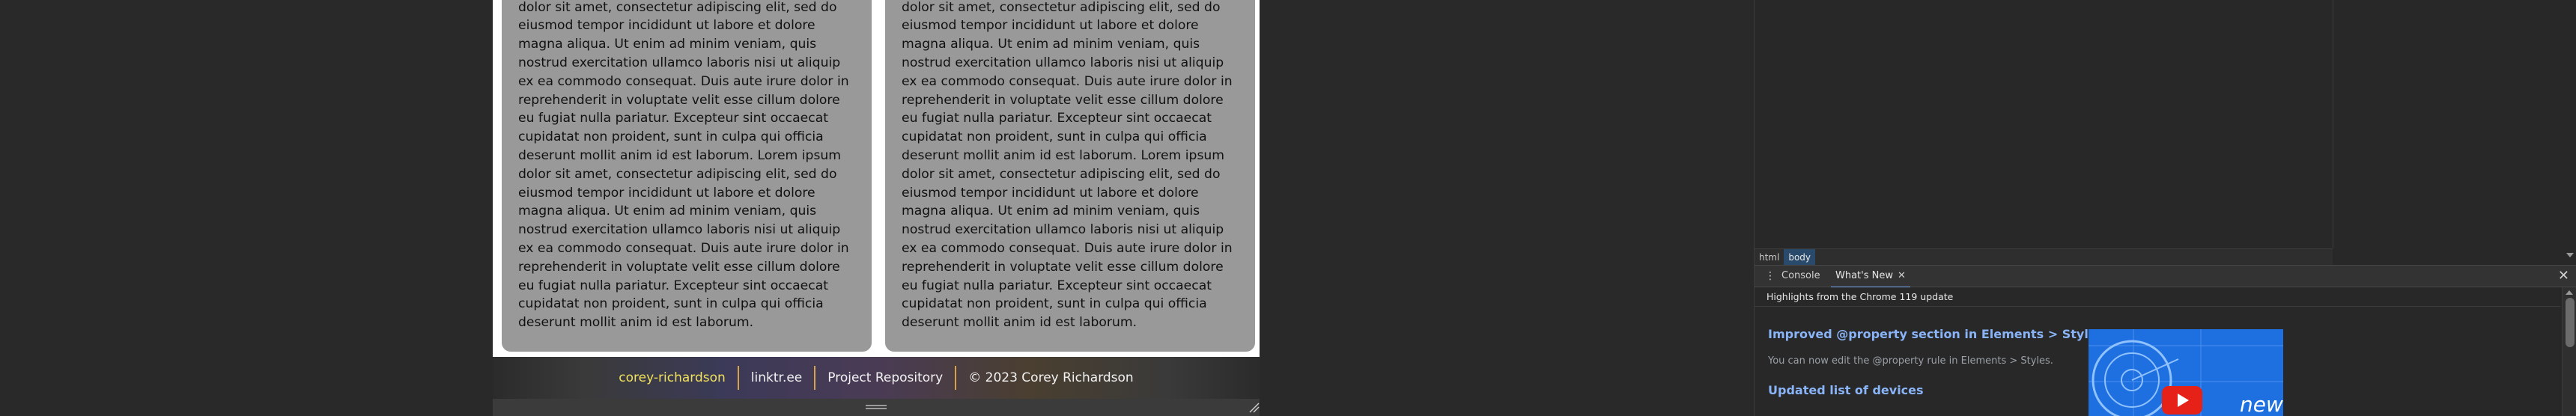  What do you see at coordinates (2186, 372) in the screenshot?
I see `video-thumbnail: new` at bounding box center [2186, 372].